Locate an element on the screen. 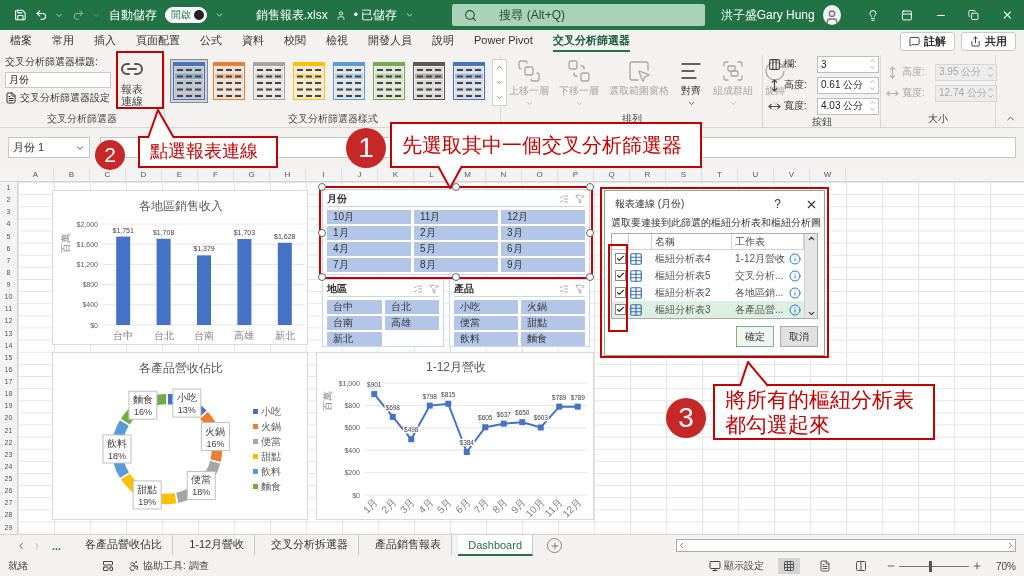 This screenshot has height=576, width=1024. help-button: ? is located at coordinates (777, 204).